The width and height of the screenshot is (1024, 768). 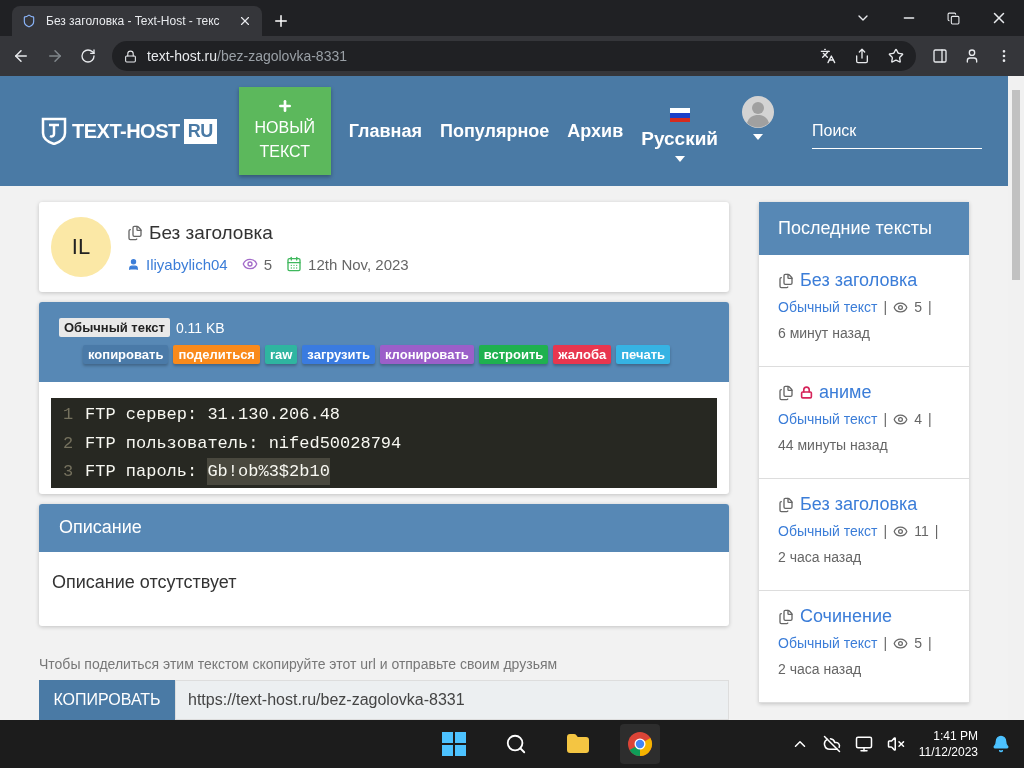 What do you see at coordinates (895, 744) in the screenshot?
I see `mute-icon` at bounding box center [895, 744].